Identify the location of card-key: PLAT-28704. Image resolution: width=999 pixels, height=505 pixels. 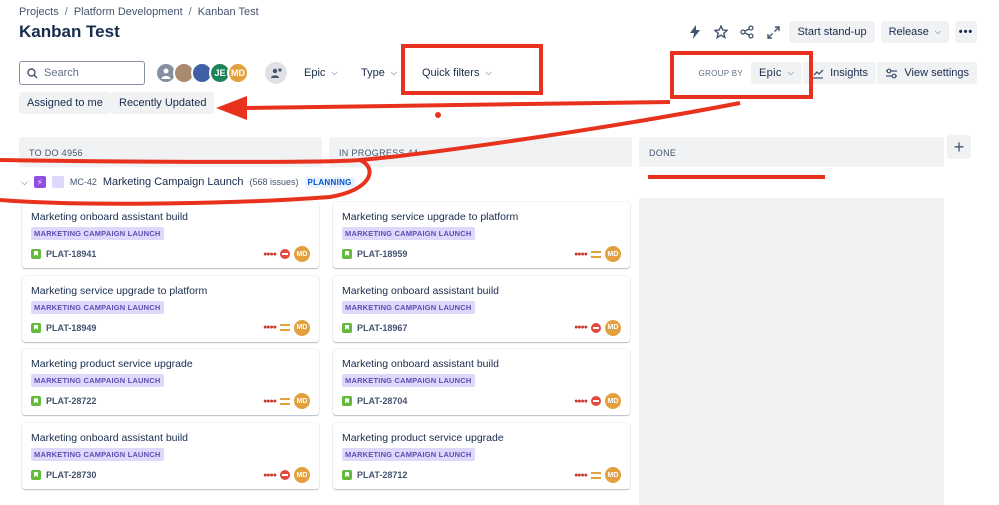
(374, 401).